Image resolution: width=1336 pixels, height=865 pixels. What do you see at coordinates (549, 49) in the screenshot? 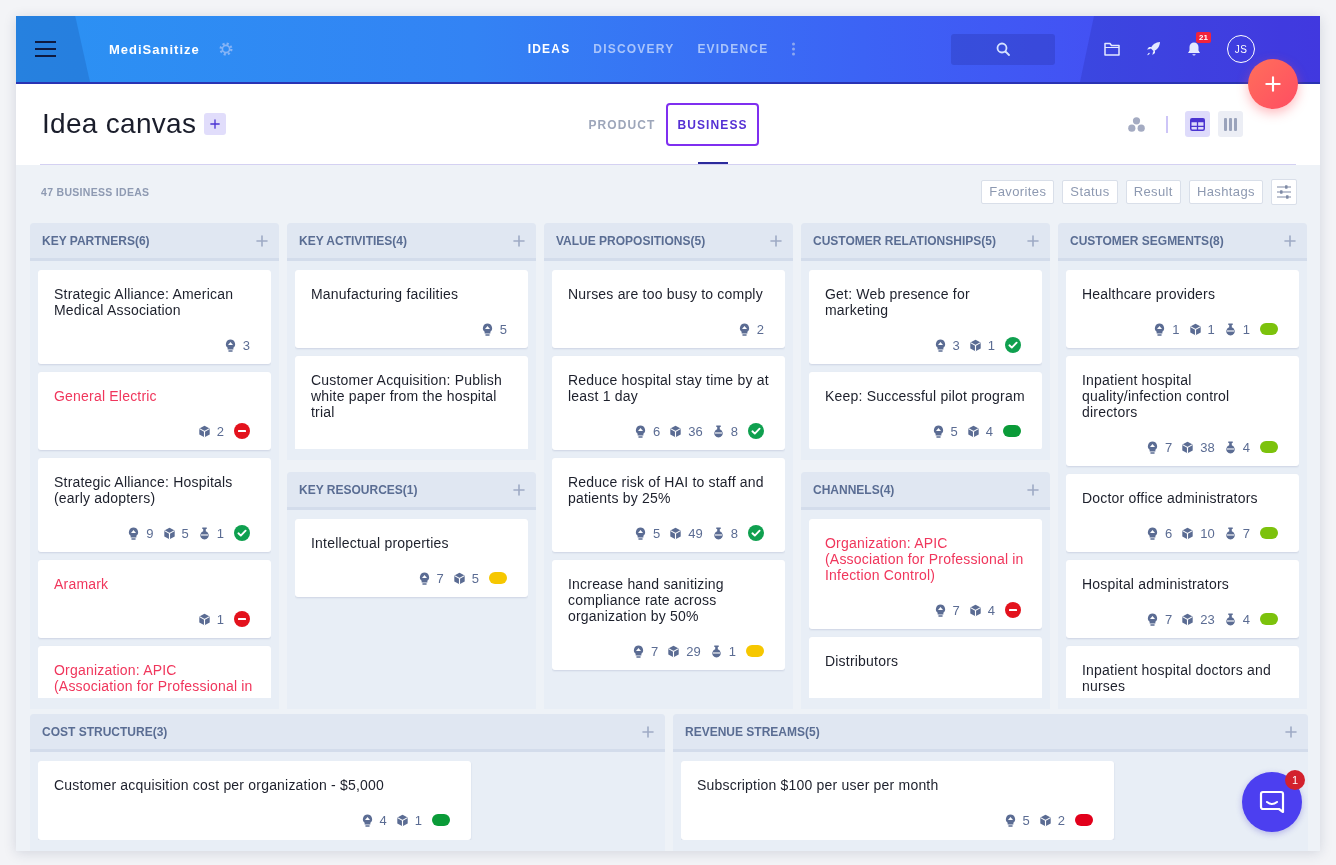
I see `nav-link: IDEAS` at bounding box center [549, 49].